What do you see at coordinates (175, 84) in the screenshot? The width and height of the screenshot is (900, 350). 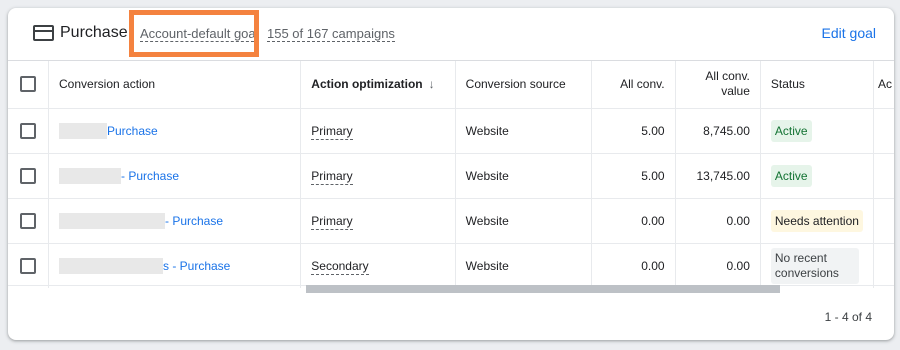 I see `col-conversion-action: Conversion action` at bounding box center [175, 84].